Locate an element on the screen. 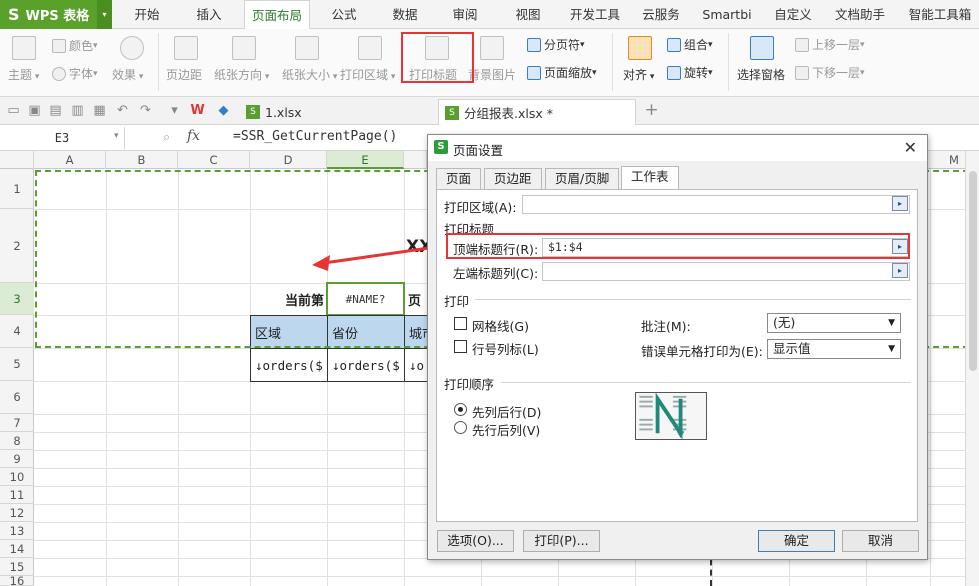 The width and height of the screenshot is (979, 586). row-header-16: 16 is located at coordinates (17, 581).